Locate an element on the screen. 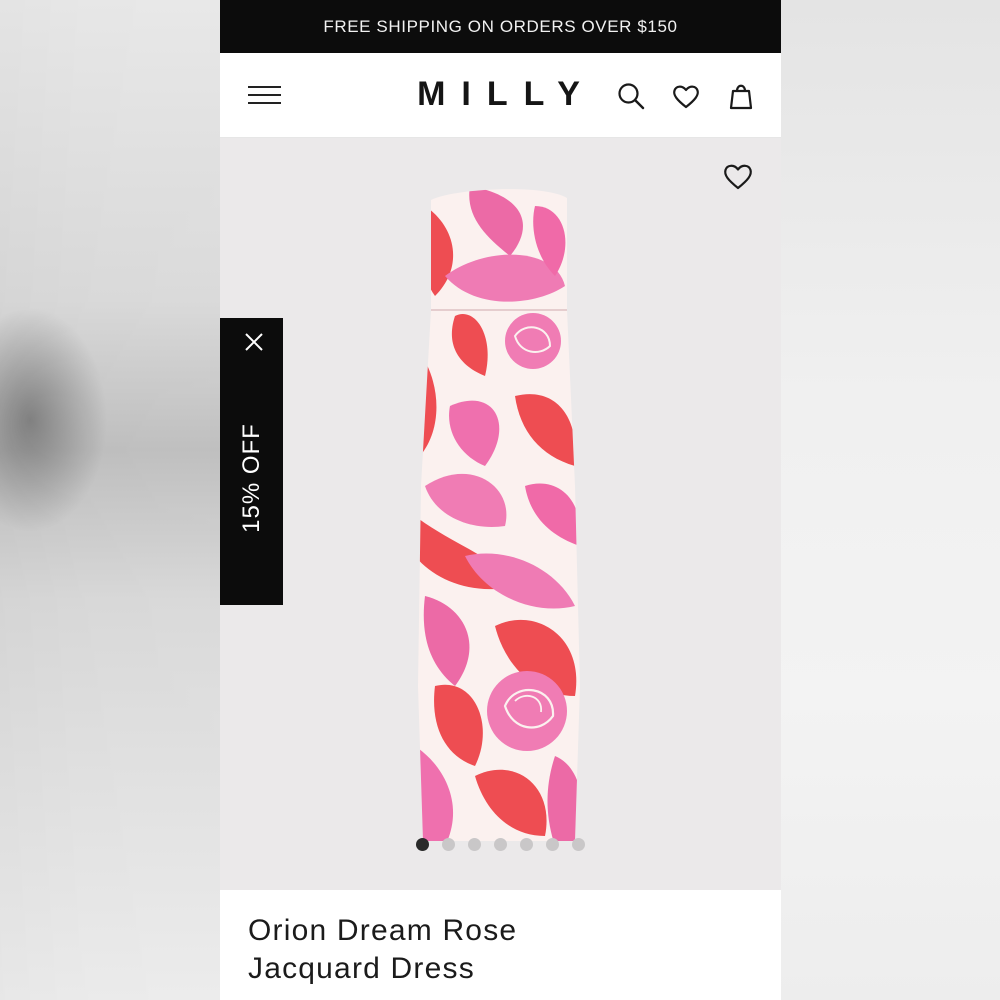  product-title-line1: Orion Dream Rose is located at coordinates (383, 930).